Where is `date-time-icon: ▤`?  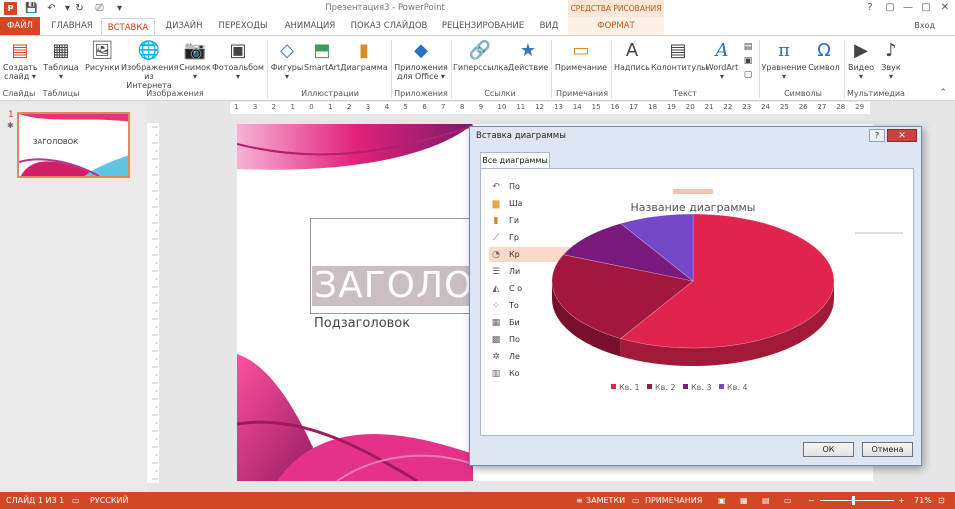
date-time-icon: ▤ is located at coordinates (748, 47).